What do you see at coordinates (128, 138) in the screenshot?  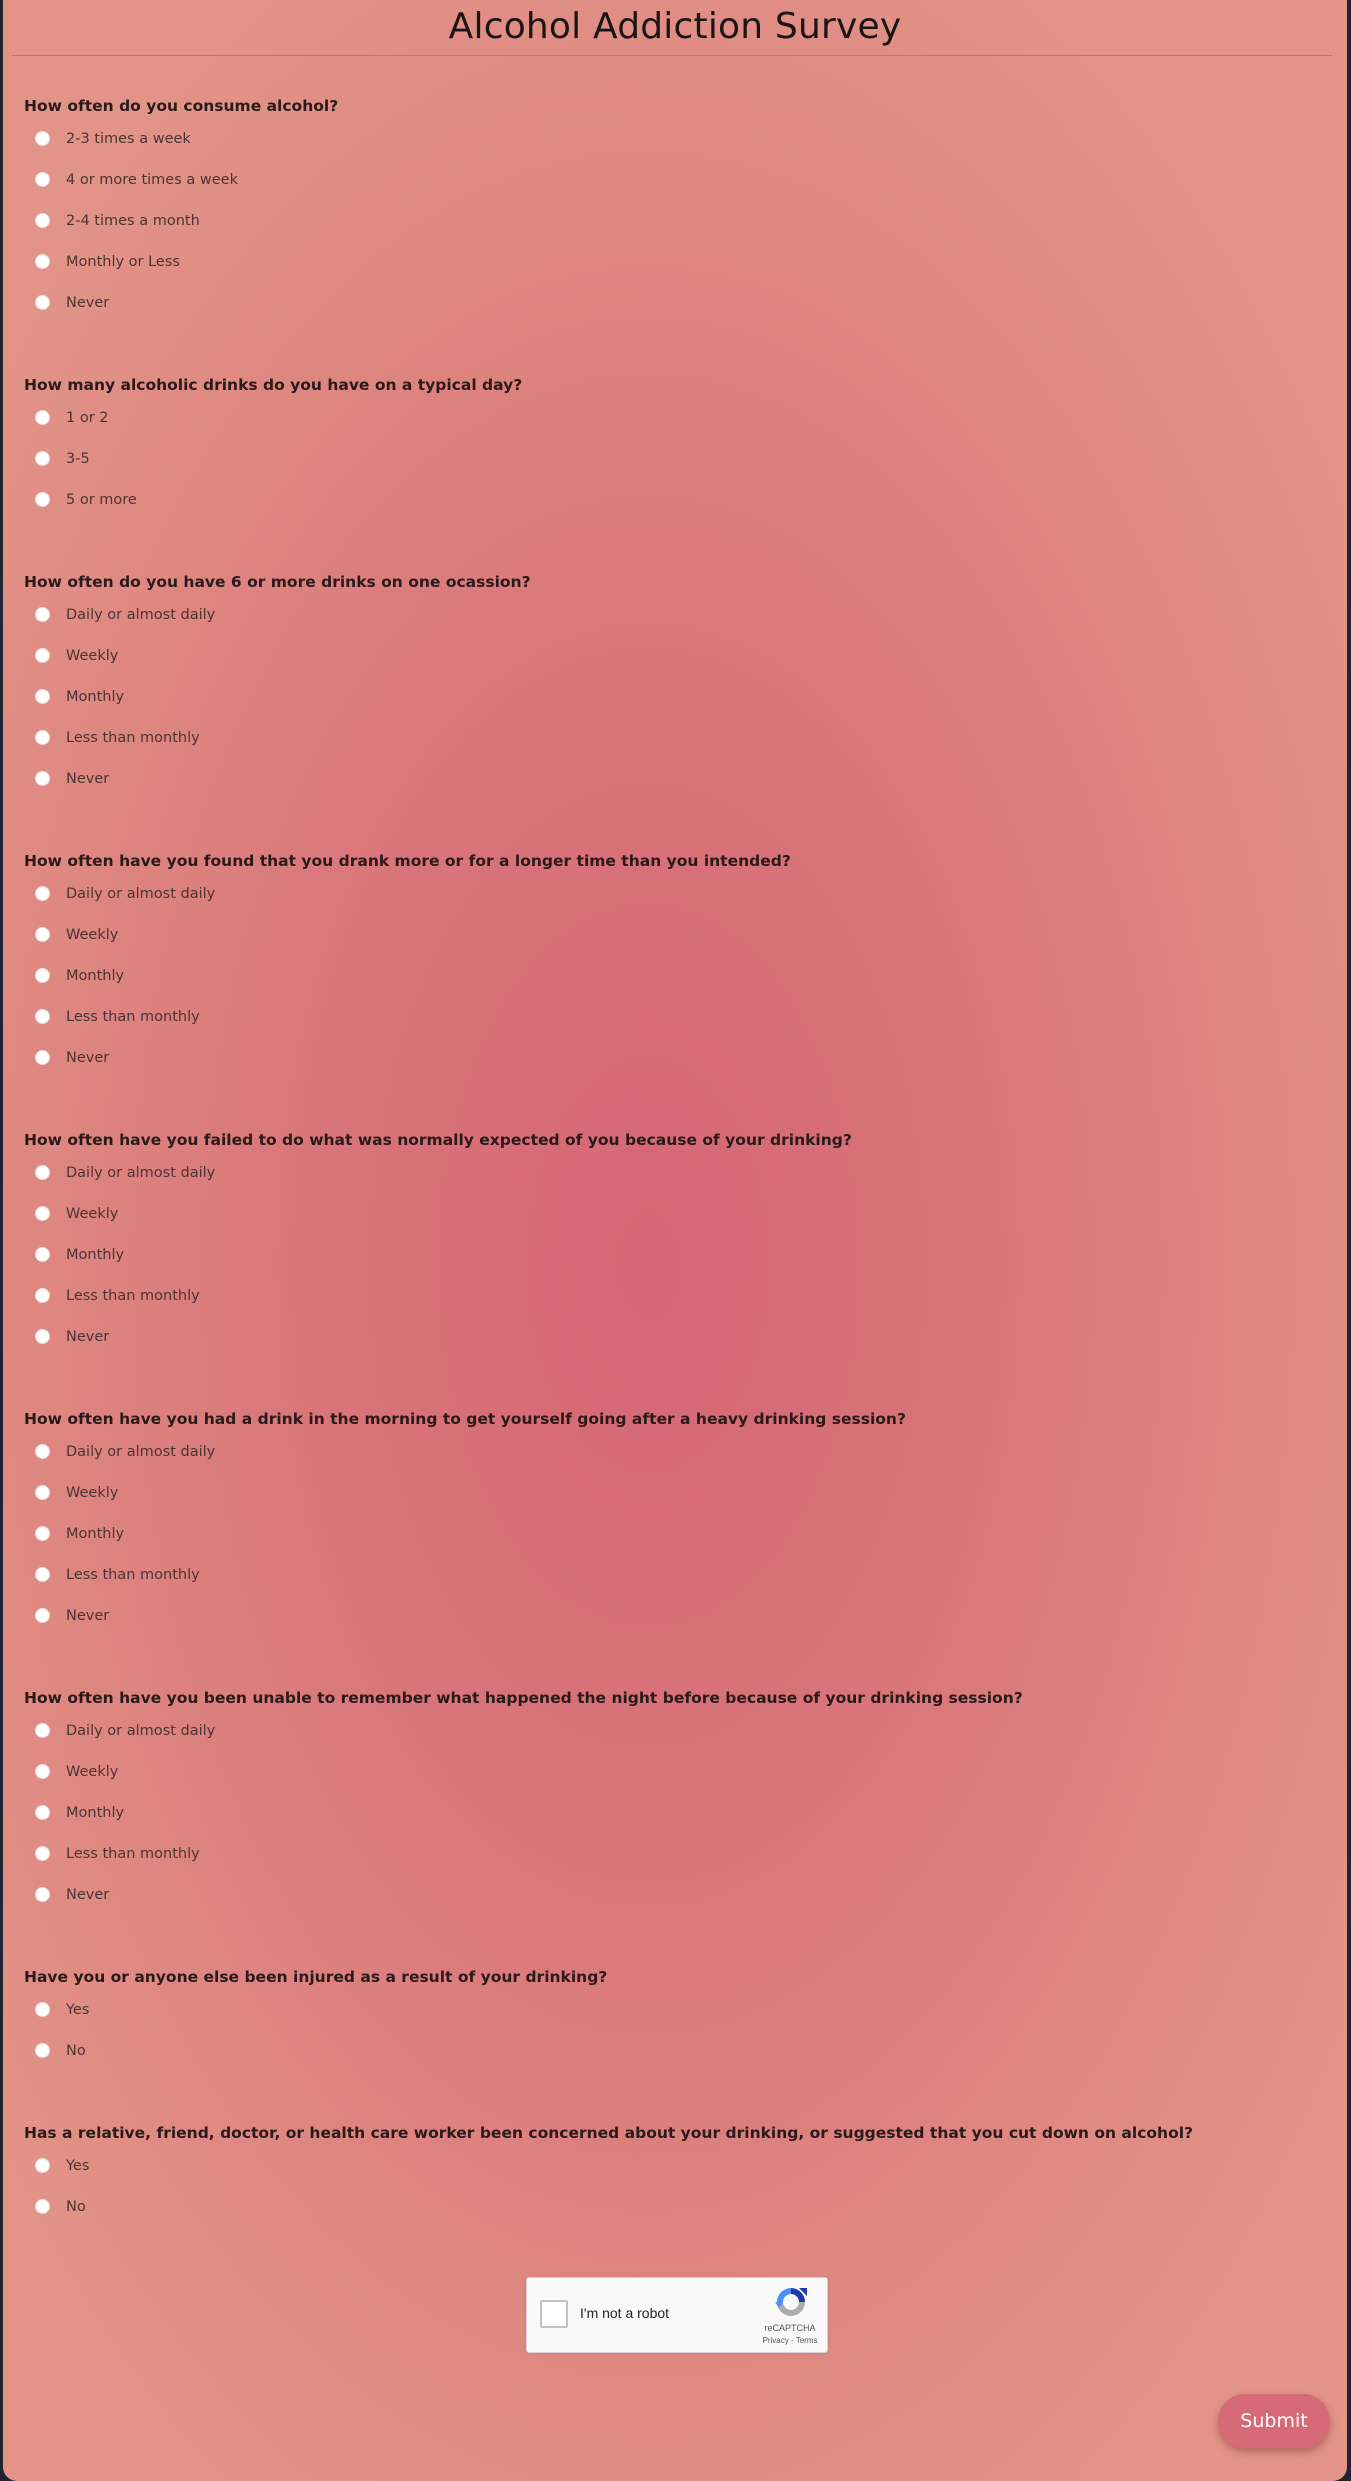 I see `radio-option-label: 2-3 times a week` at bounding box center [128, 138].